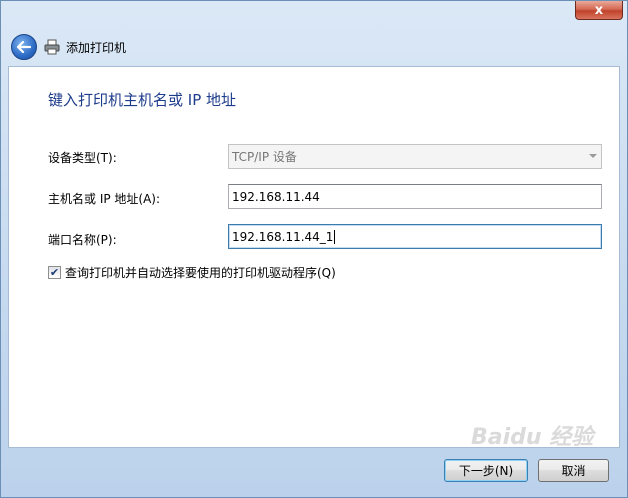  I want to click on cancel-button: 取消, so click(573, 470).